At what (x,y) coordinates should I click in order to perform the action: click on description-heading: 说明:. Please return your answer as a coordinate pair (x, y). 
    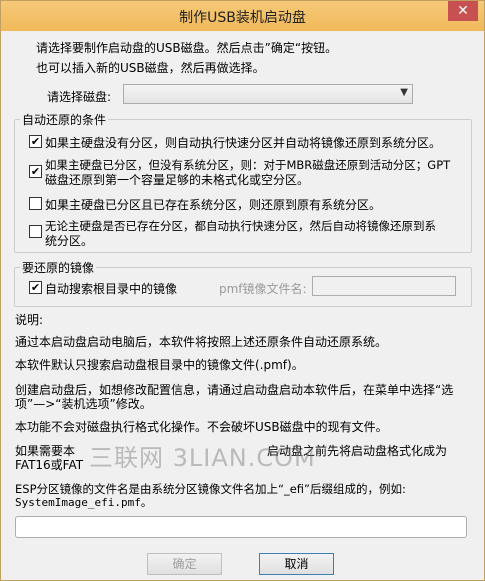
    Looking at the image, I should click on (29, 320).